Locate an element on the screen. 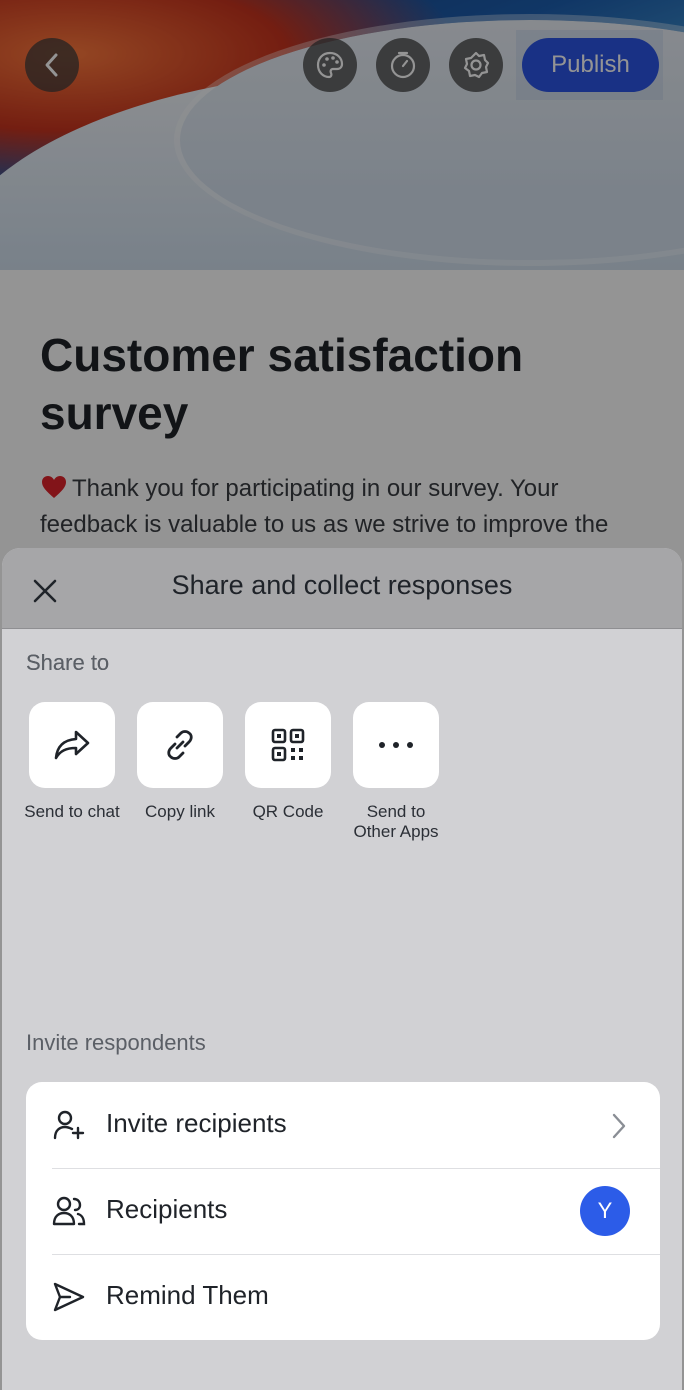 The width and height of the screenshot is (684, 1390). share-copy-link: Copy link is located at coordinates (180, 762).